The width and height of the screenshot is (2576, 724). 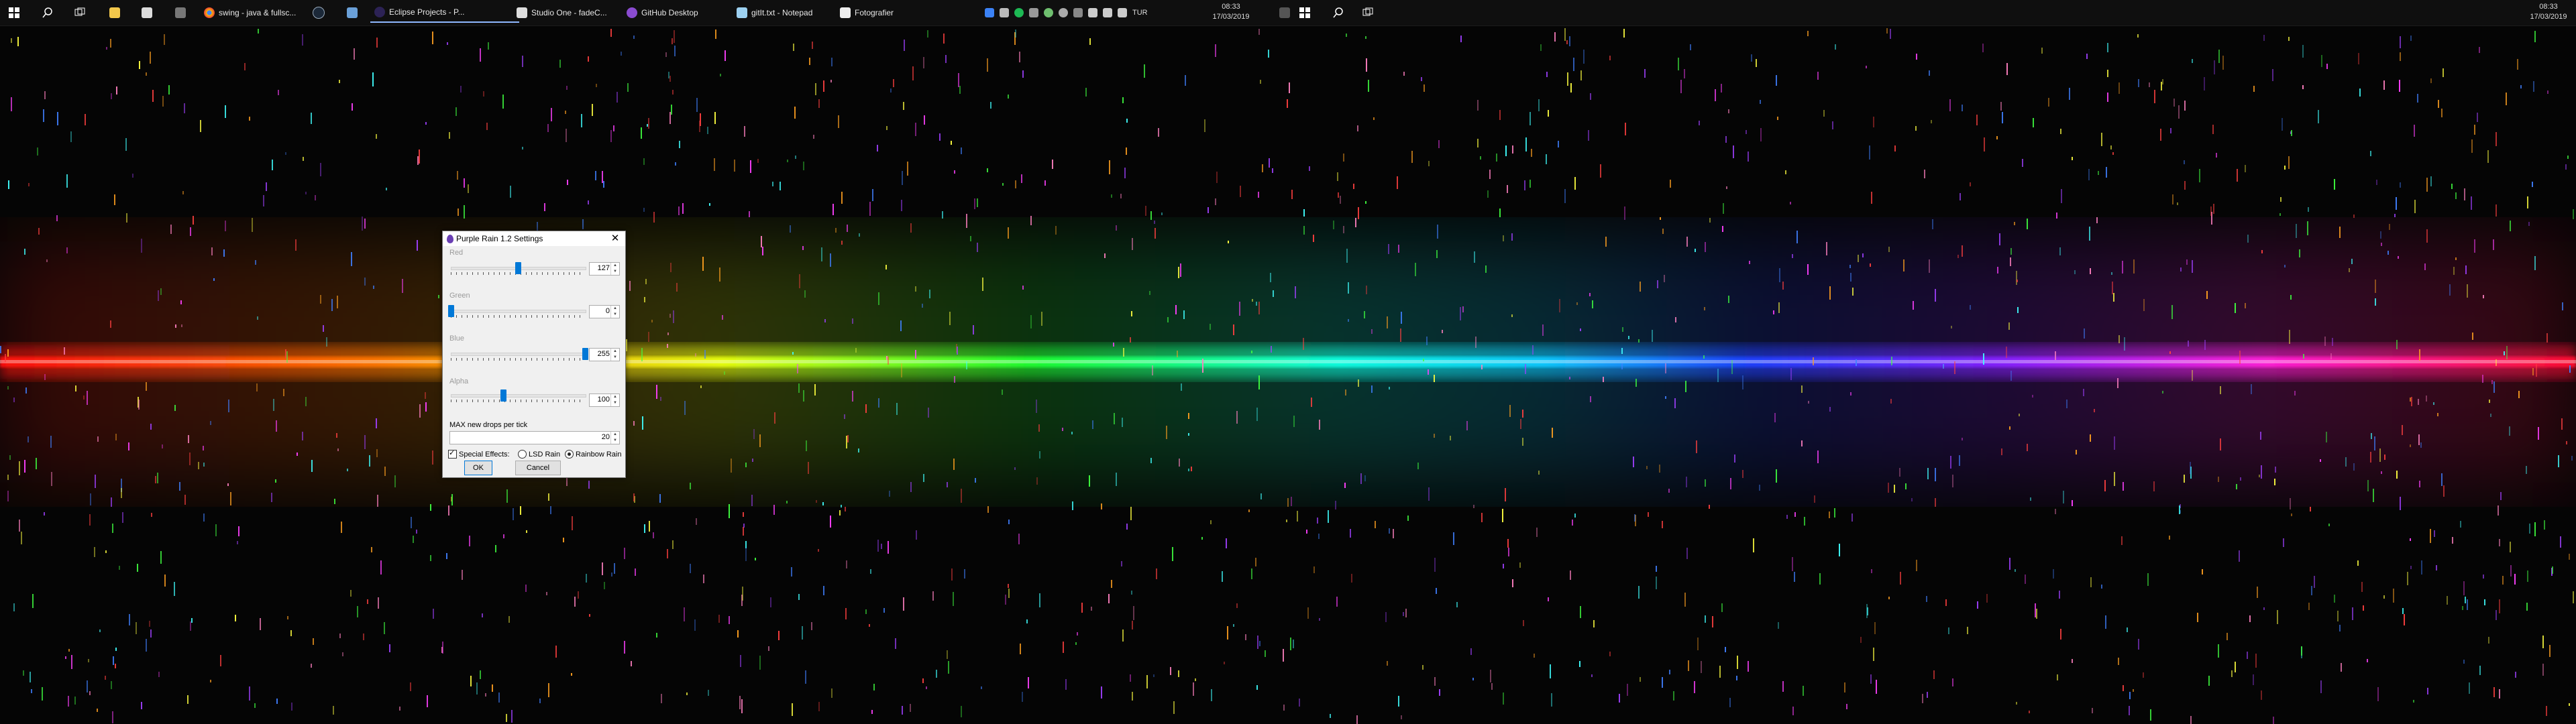 I want to click on dialog-titlebar: Purple Rain 1.2 Settings ✕, so click(x=534, y=239).